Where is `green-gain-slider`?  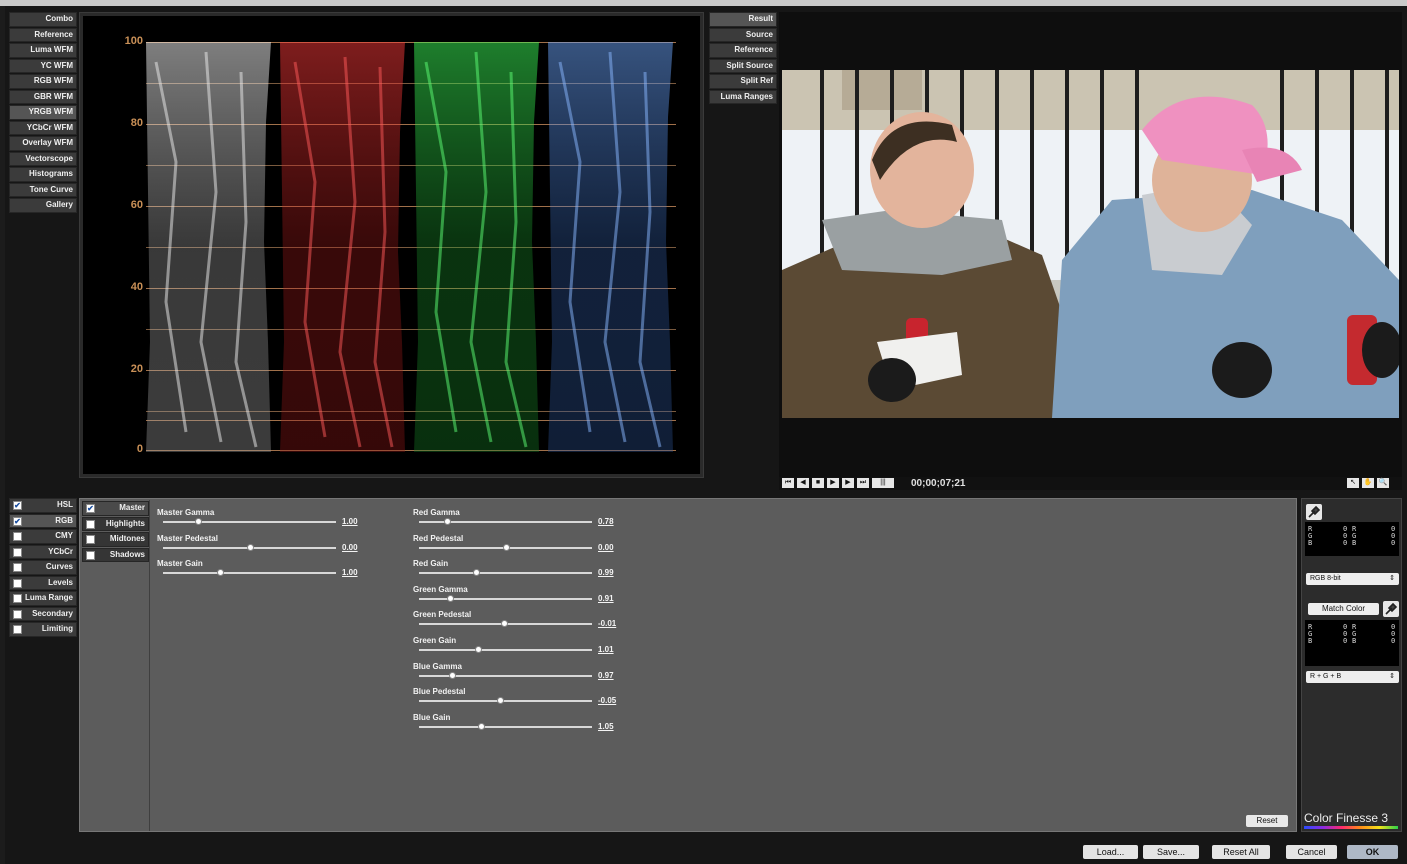
green-gain-slider is located at coordinates (505, 650).